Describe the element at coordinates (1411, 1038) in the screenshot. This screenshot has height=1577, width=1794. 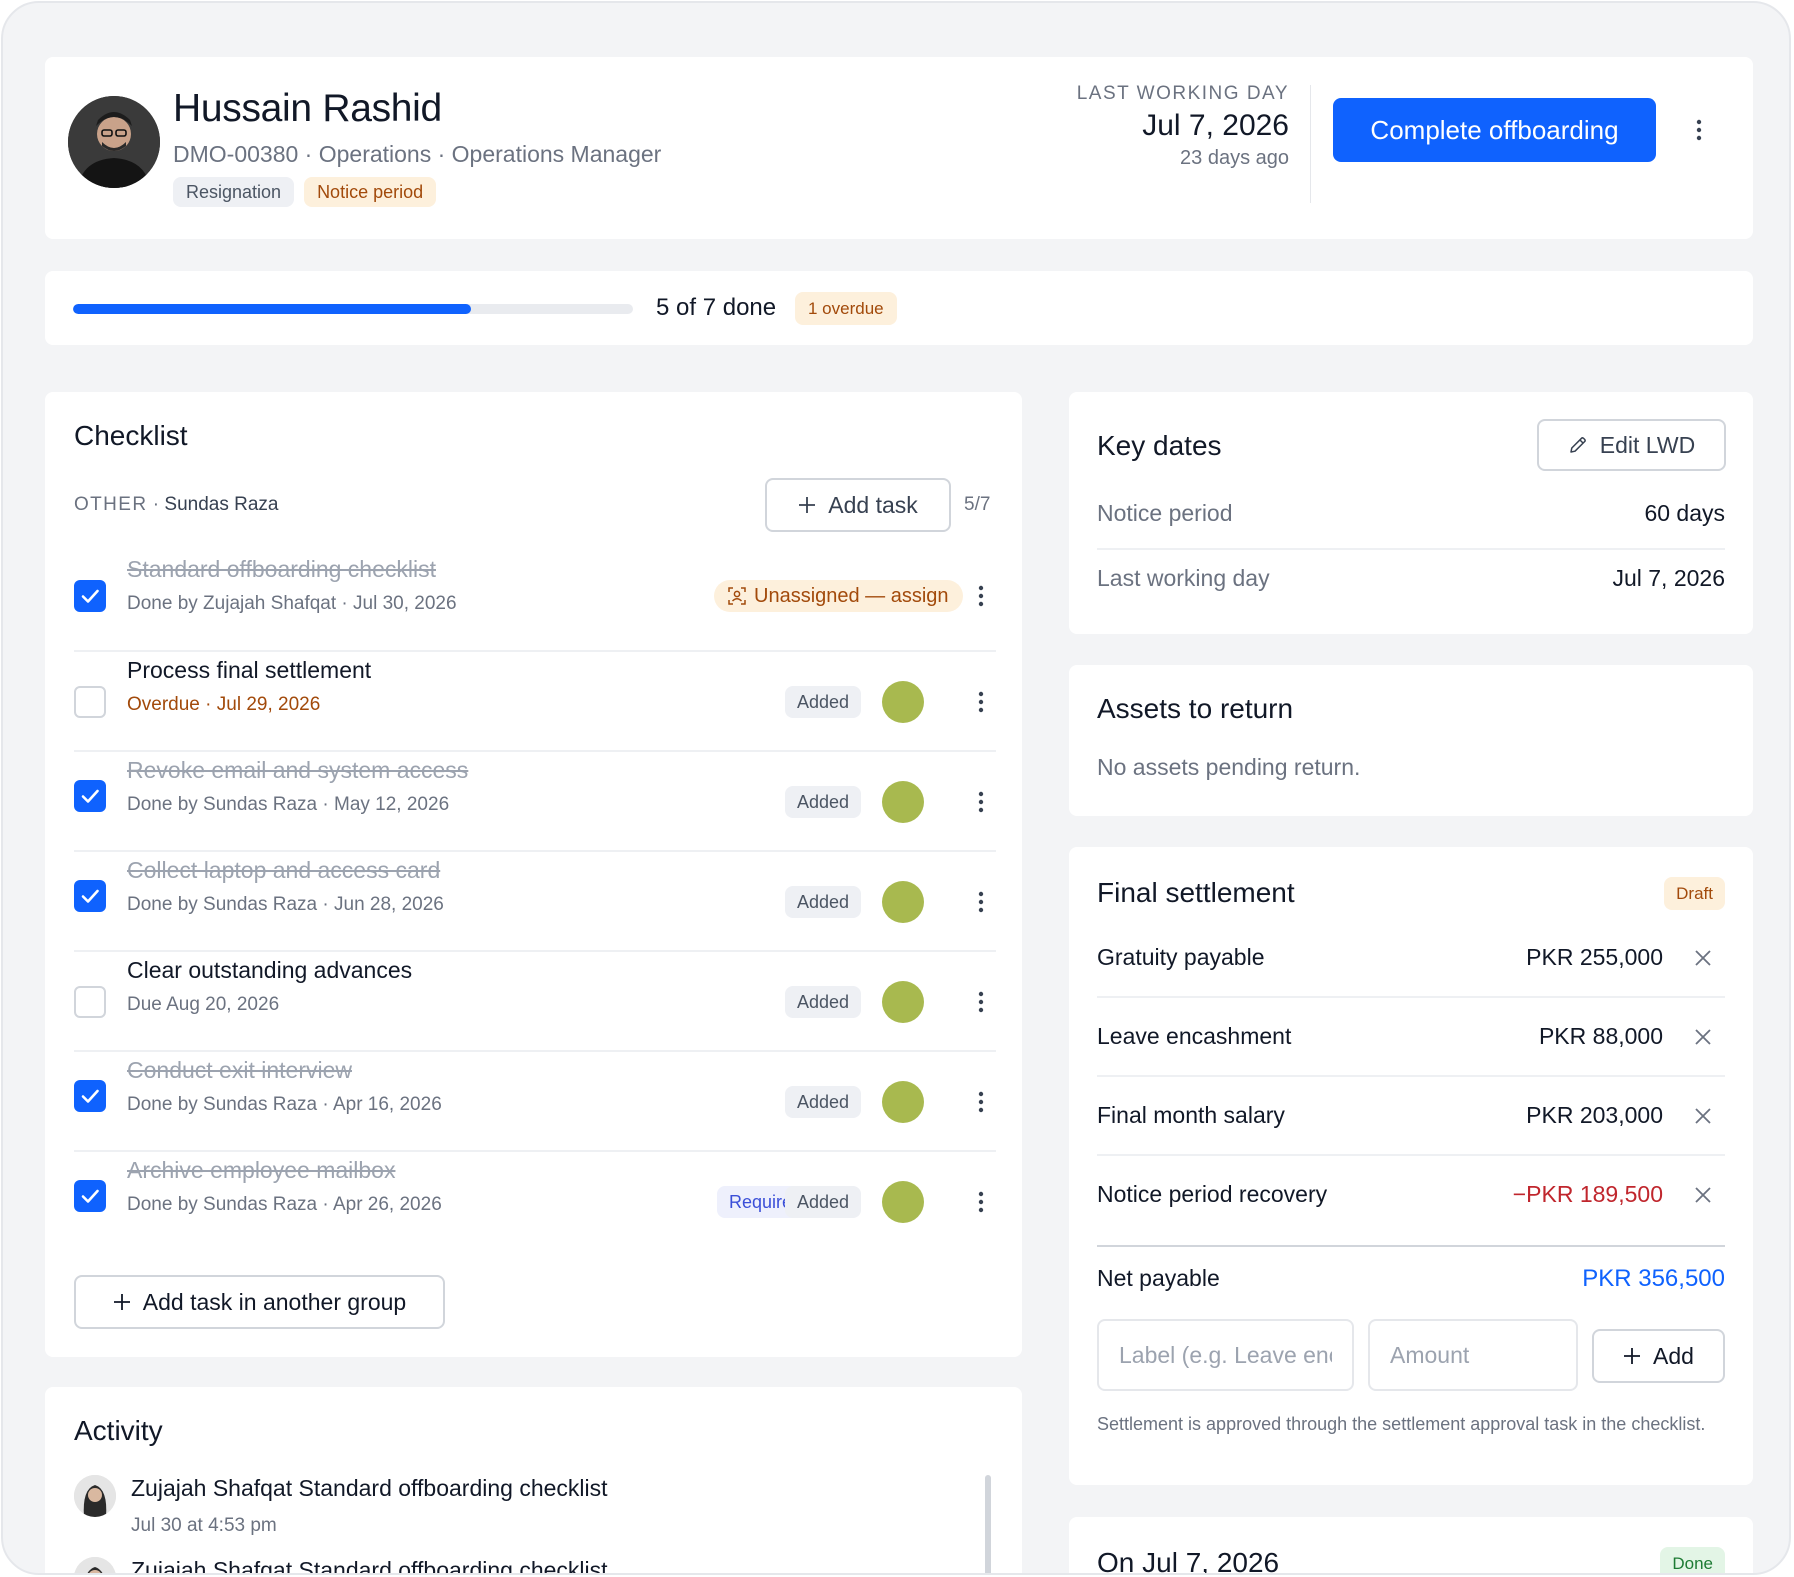
I see `settlement-line: Leave encashment PKR 88,000` at that location.